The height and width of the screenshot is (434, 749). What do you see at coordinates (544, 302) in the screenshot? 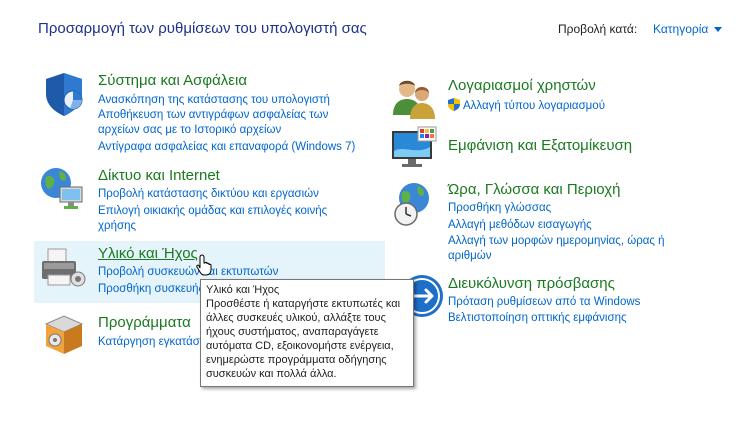
I see `link-windows-suggestions: Πρόταση ρυθμίσεων από τα Windows` at bounding box center [544, 302].